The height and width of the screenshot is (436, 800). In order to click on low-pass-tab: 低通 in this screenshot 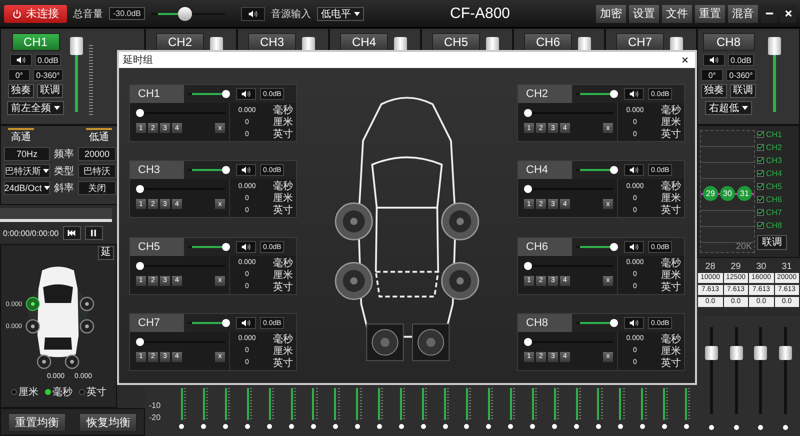, I will do `click(99, 136)`.